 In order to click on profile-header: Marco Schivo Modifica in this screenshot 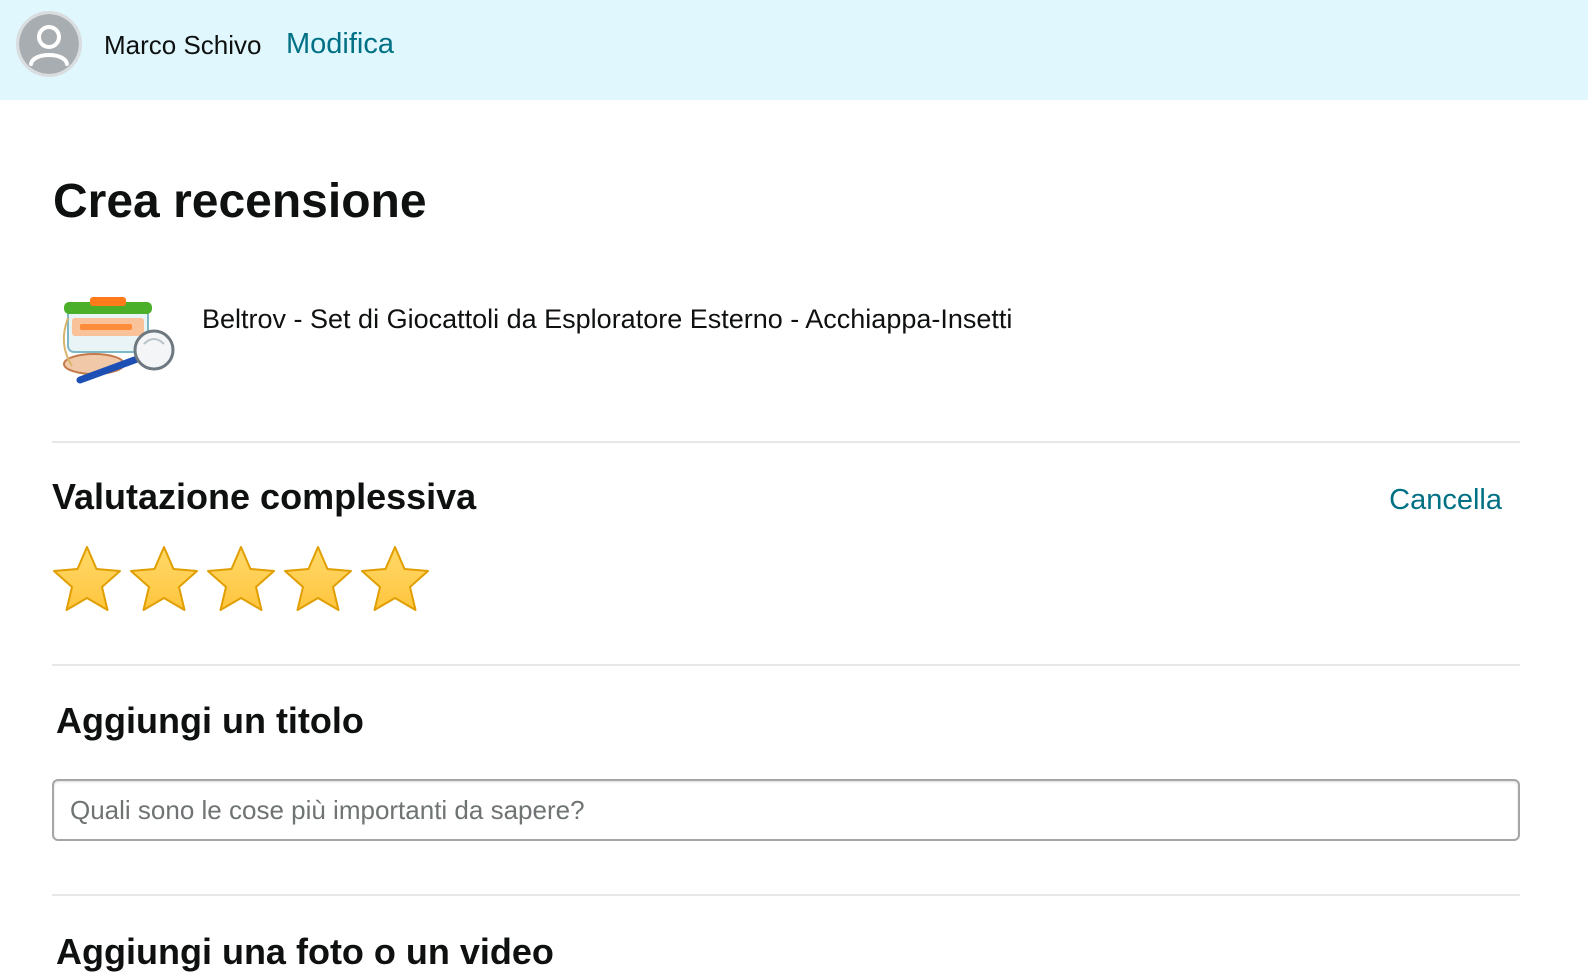, I will do `click(794, 50)`.